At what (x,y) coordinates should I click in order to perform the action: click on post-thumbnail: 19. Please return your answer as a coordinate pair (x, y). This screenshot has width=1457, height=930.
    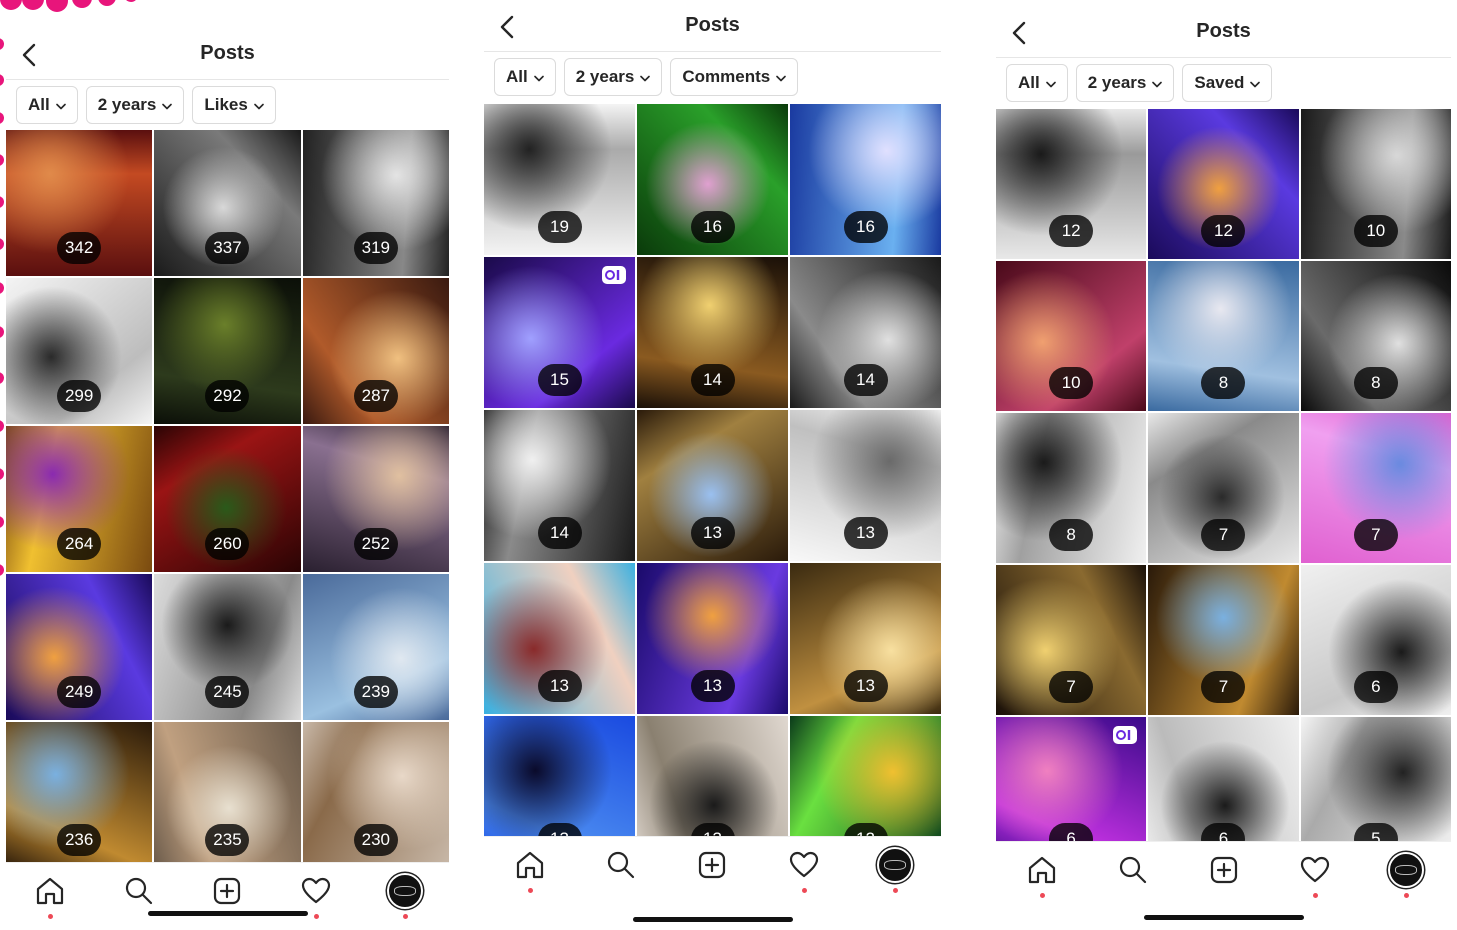
    Looking at the image, I should click on (559, 179).